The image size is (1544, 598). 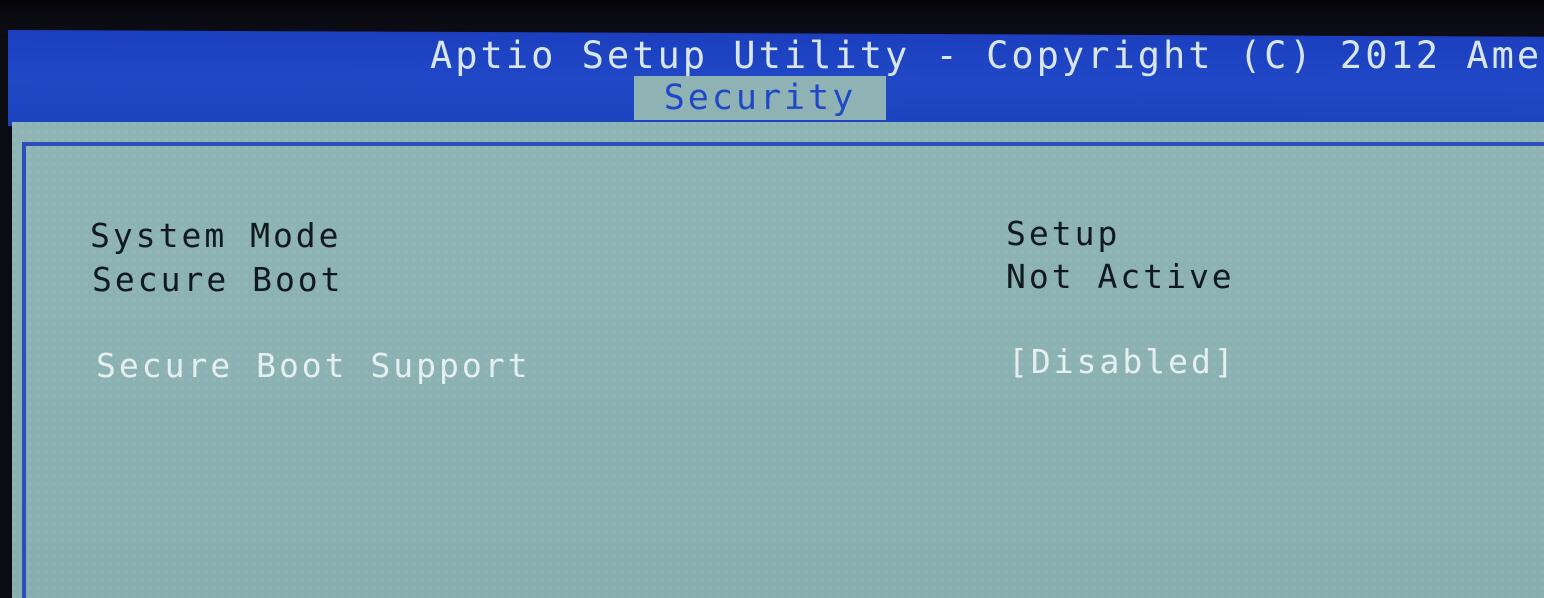 I want to click on secure-boot-support-option: Secure Boot Support, so click(x=313, y=365).